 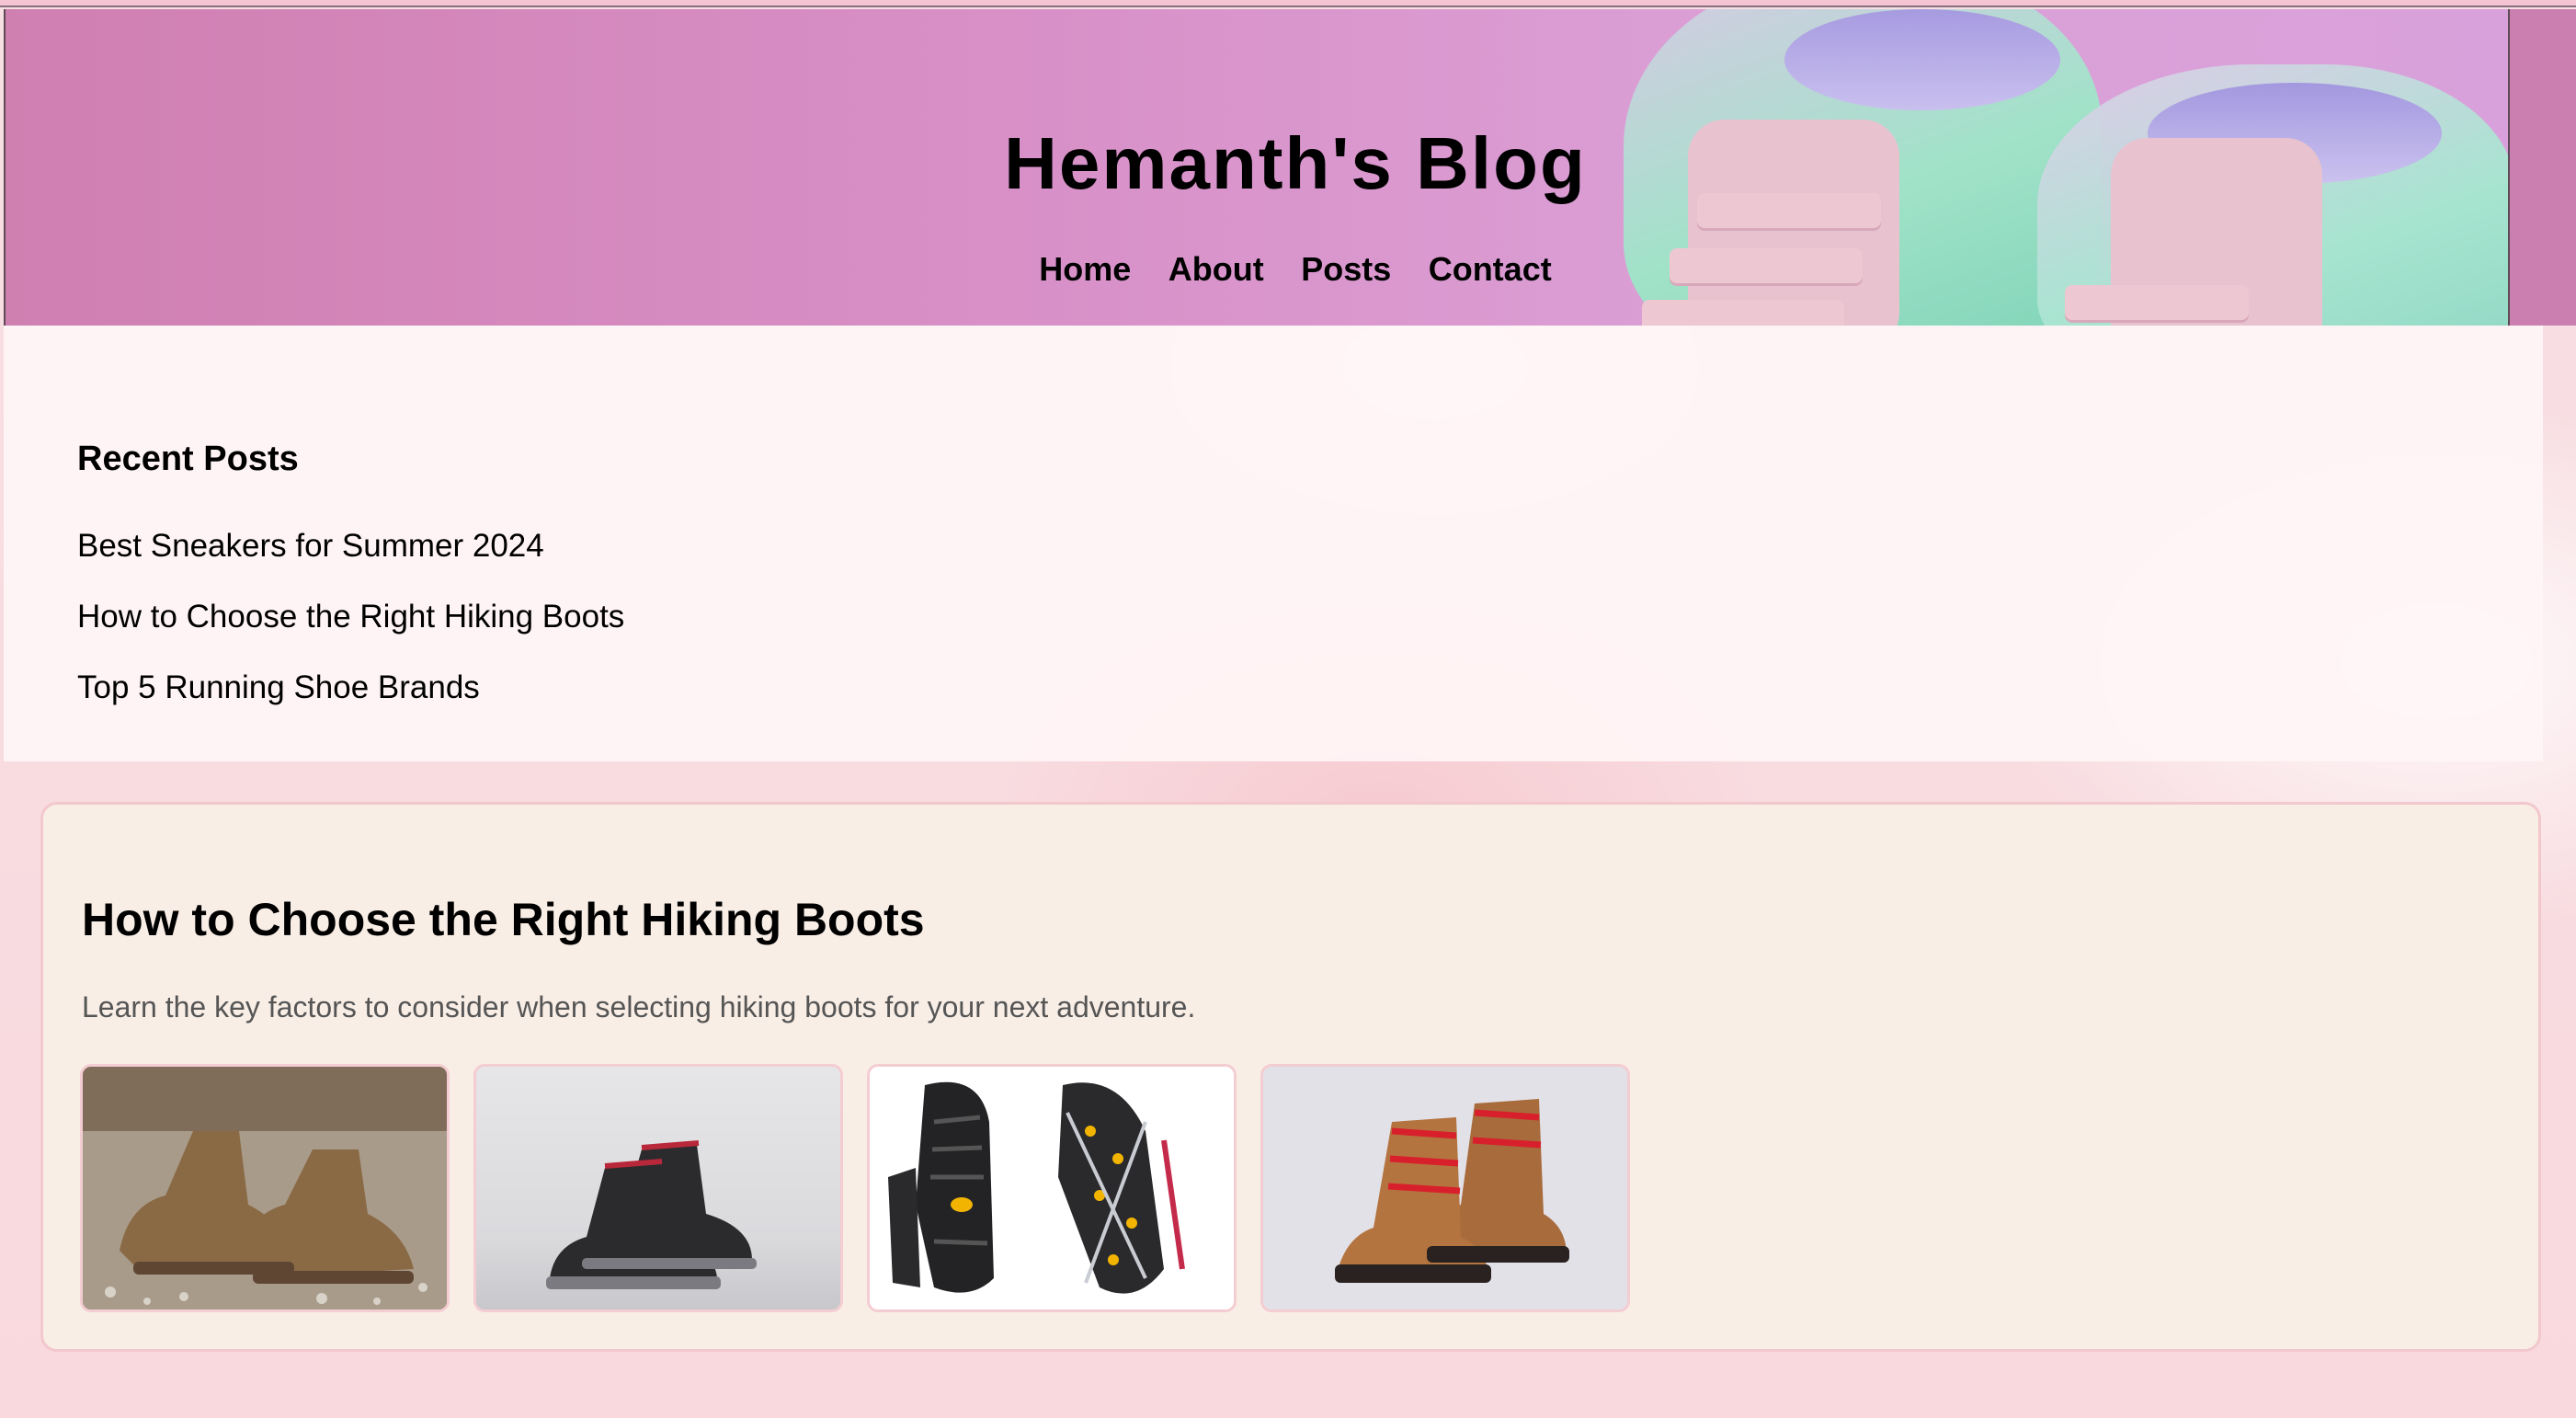 I want to click on brown-boots-illustration, so click(x=1452, y=1191).